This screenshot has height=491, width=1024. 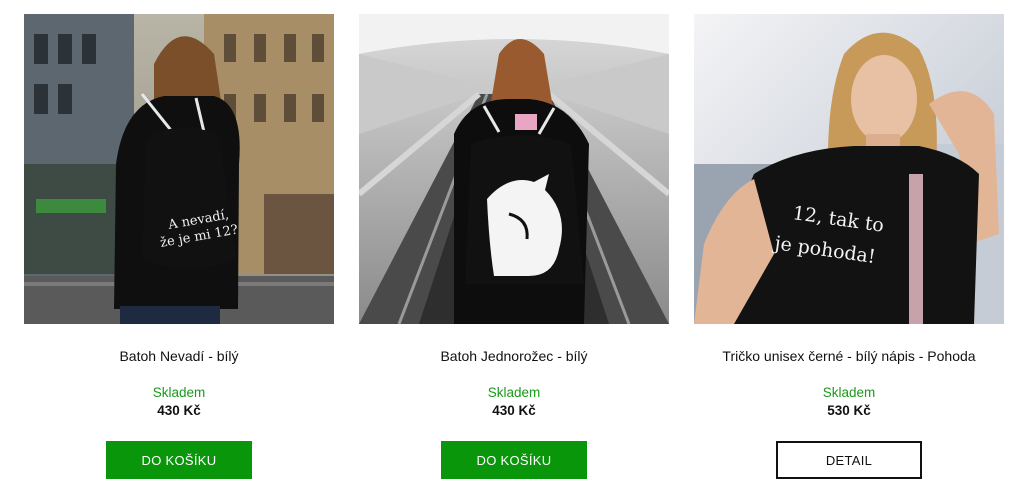 What do you see at coordinates (178, 356) in the screenshot?
I see `product-name: Batoh Nevadí - bílý` at bounding box center [178, 356].